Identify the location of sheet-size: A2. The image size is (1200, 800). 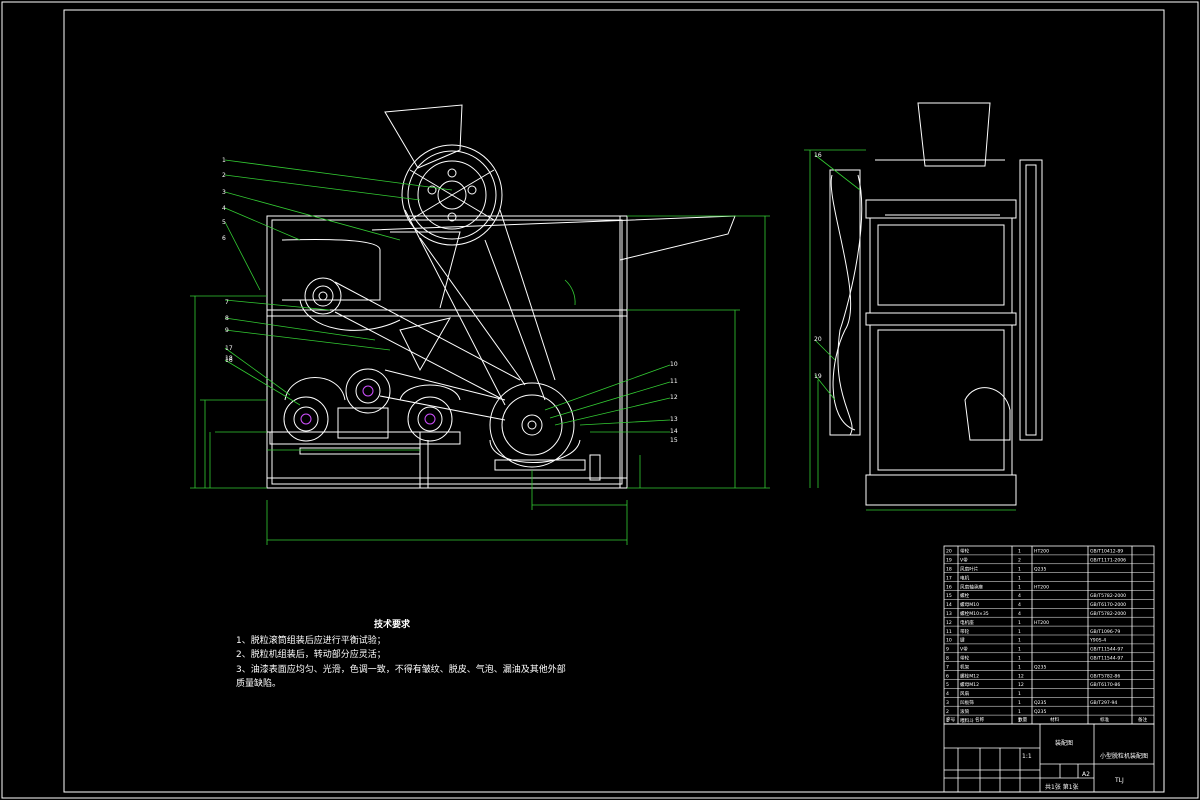
(1086, 774).